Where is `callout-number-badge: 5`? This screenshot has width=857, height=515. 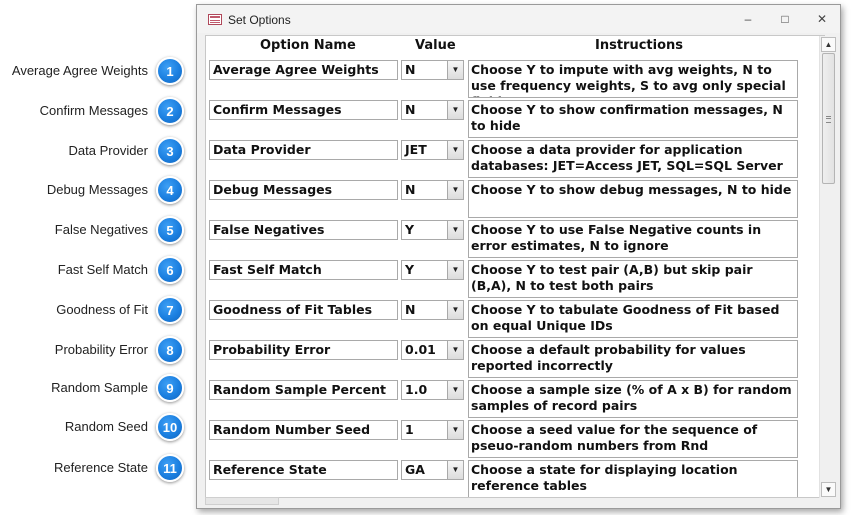 callout-number-badge: 5 is located at coordinates (170, 230).